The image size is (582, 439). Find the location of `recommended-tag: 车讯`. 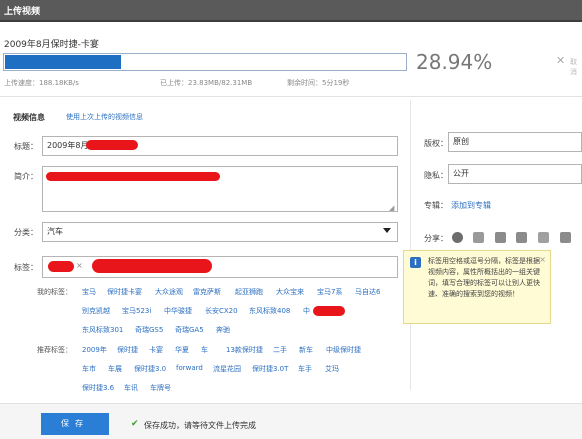

recommended-tag: 车讯 is located at coordinates (131, 388).